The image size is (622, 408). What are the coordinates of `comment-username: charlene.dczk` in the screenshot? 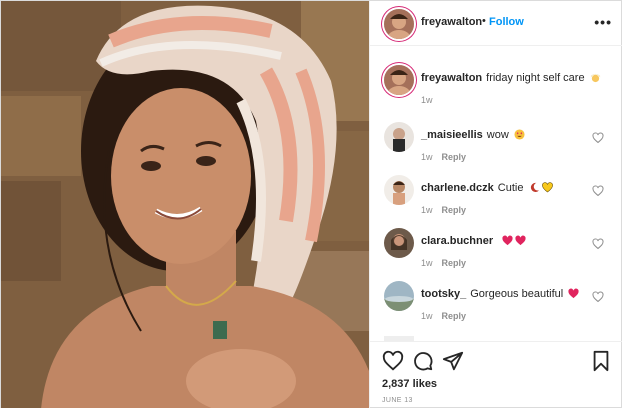 It's located at (457, 188).